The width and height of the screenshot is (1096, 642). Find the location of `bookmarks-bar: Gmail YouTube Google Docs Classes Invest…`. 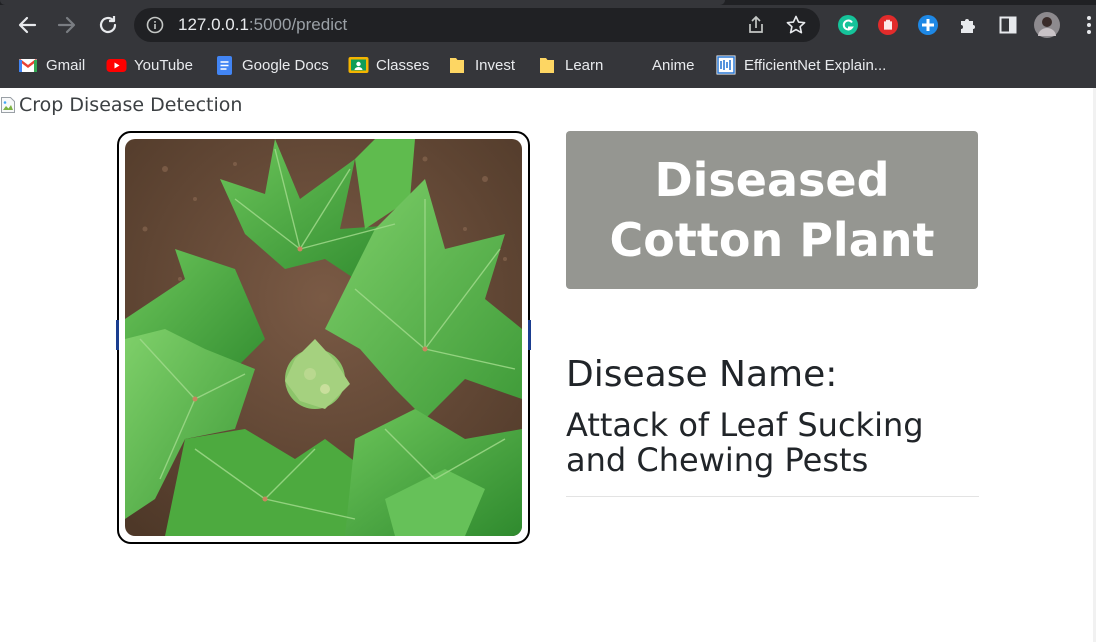

bookmarks-bar: Gmail YouTube Google Docs Classes Invest… is located at coordinates (548, 65).